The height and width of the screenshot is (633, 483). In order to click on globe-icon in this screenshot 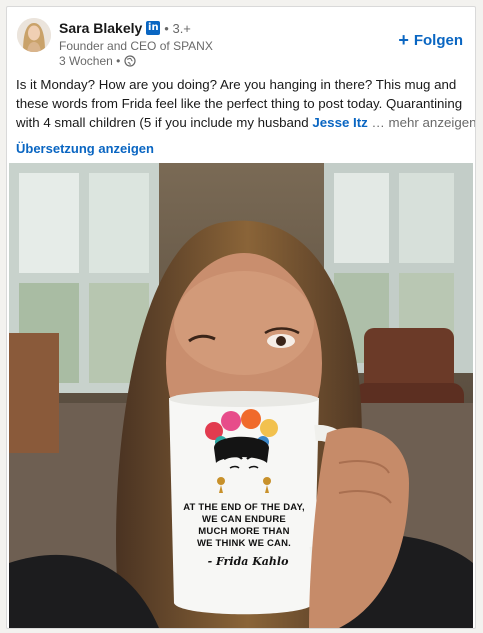, I will do `click(130, 61)`.